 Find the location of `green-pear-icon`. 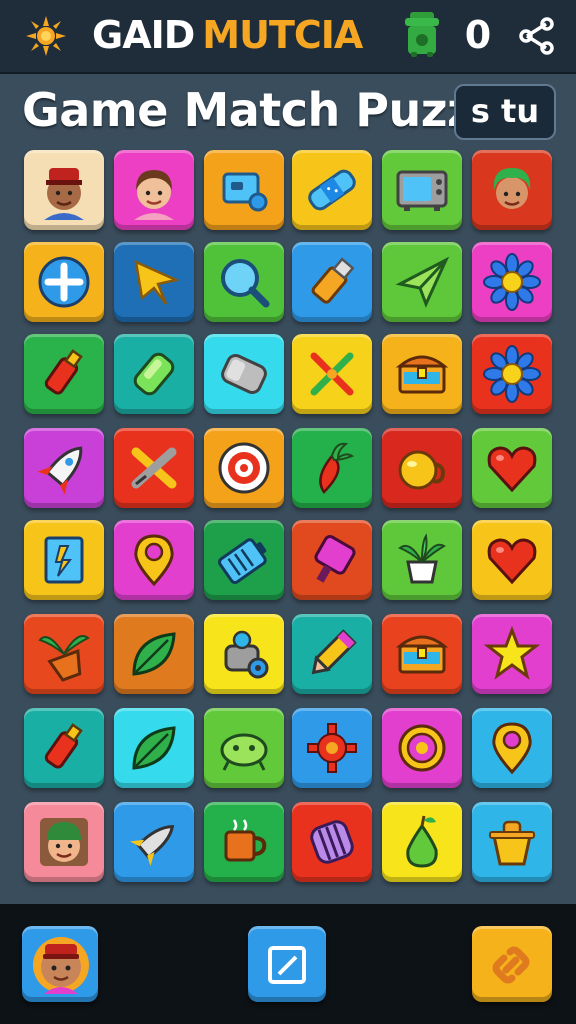

green-pear-icon is located at coordinates (422, 841).